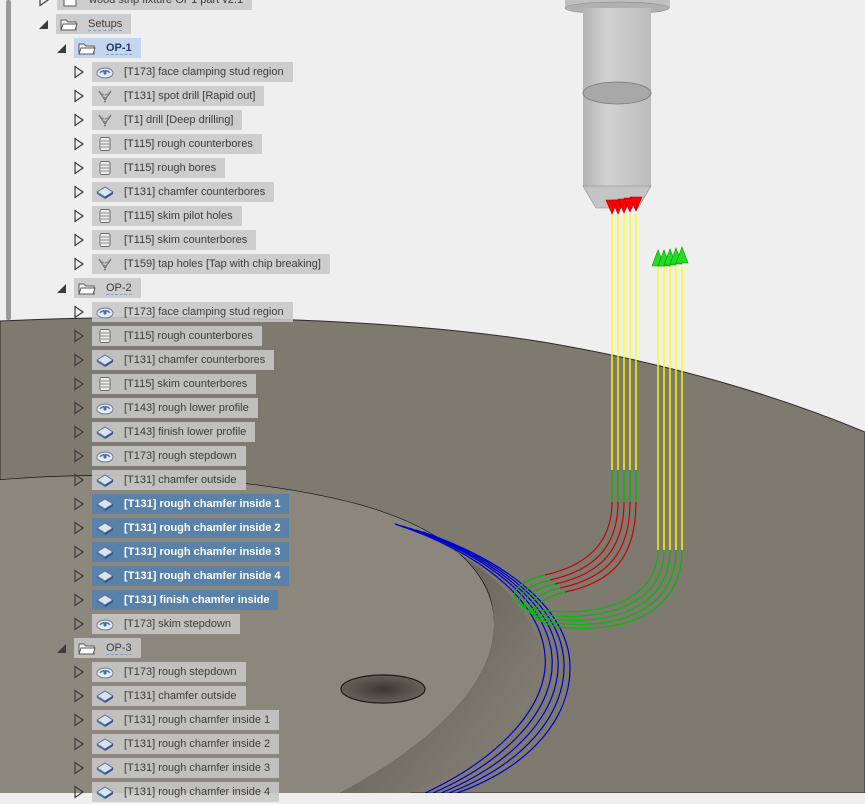 The width and height of the screenshot is (865, 804). I want to click on tree-setup-op-3-node: OP-3, so click(107, 648).